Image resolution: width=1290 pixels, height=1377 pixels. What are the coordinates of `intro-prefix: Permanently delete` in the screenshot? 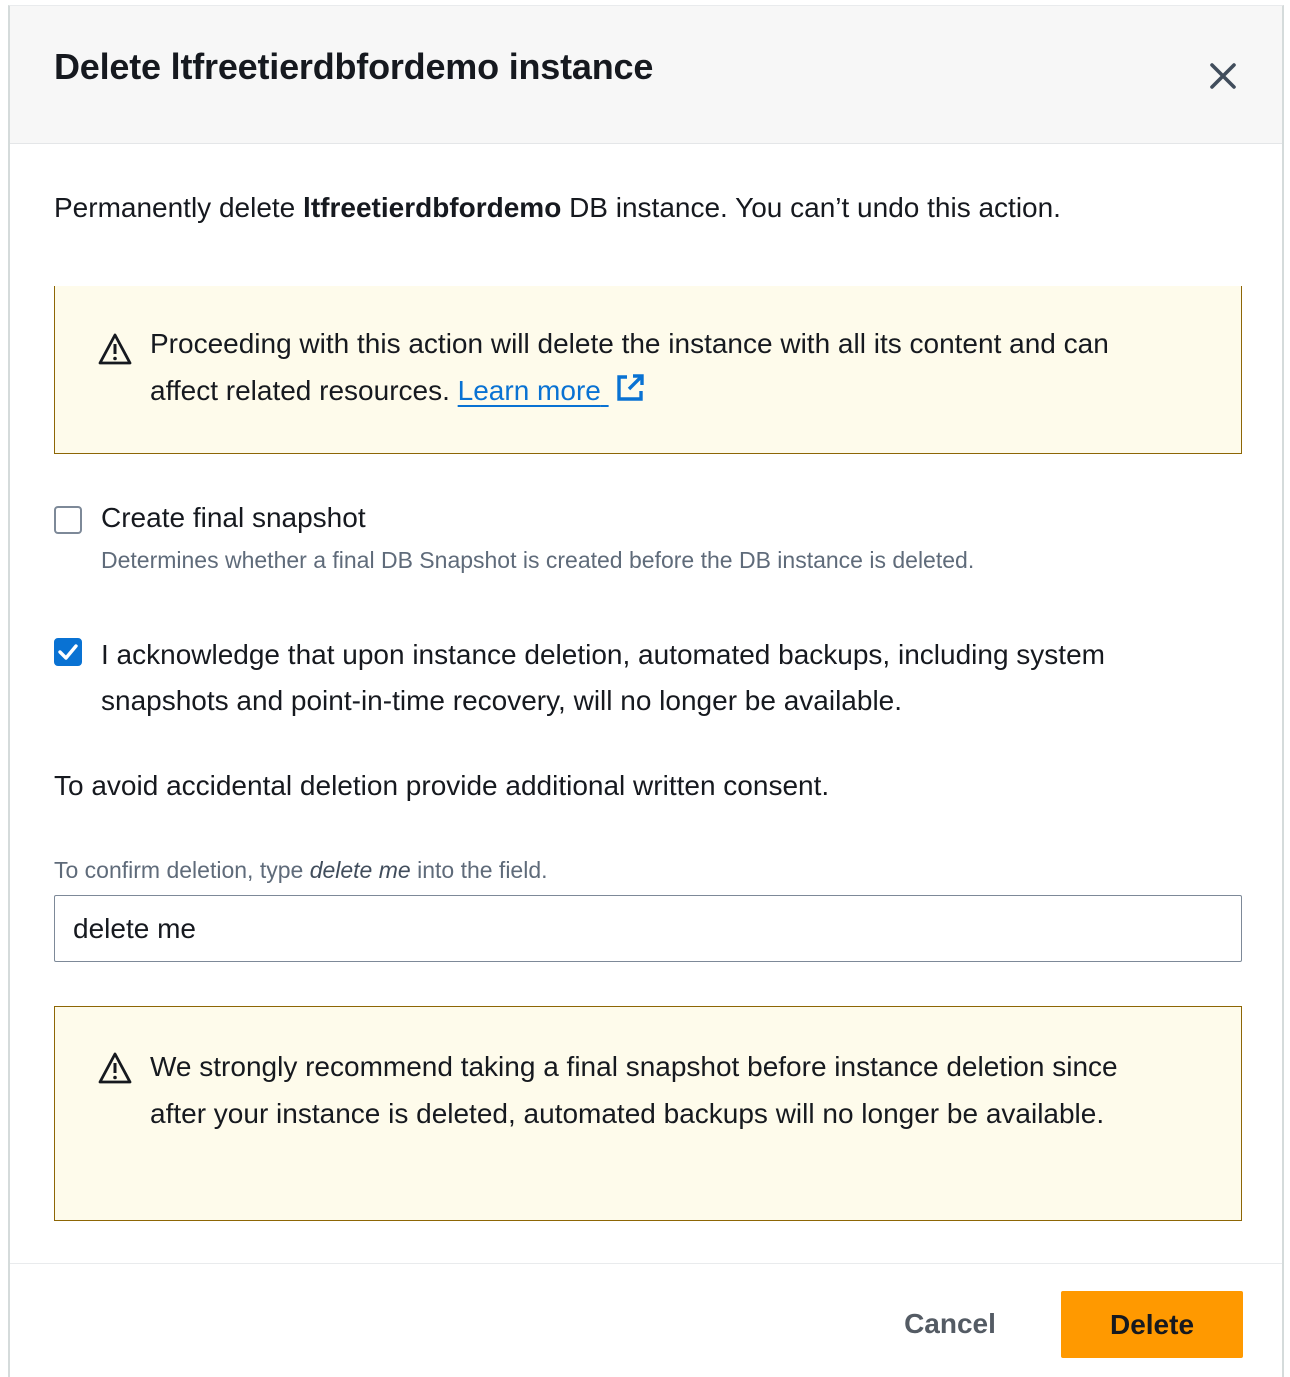 It's located at (179, 207).